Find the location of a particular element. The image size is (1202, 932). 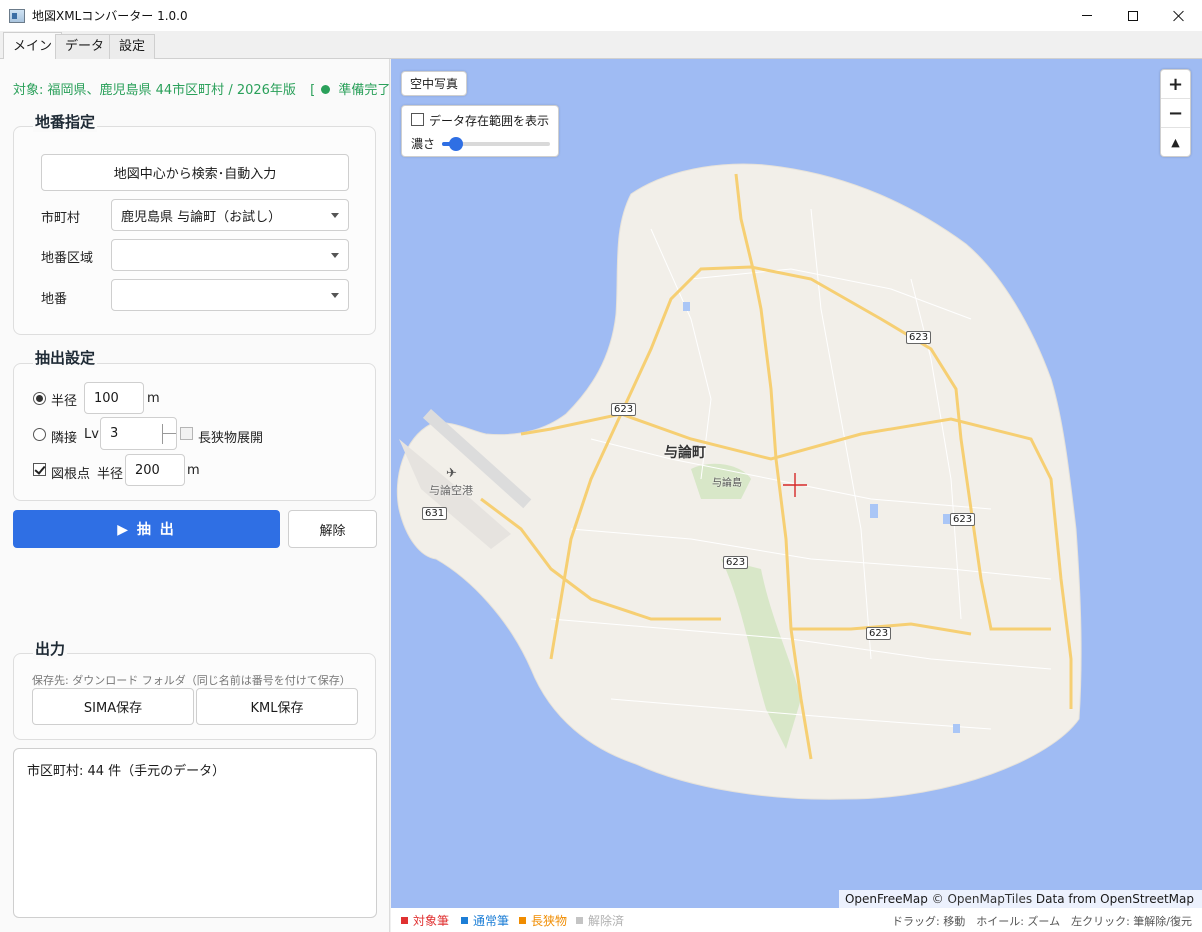

opacity-slider is located at coordinates (496, 144).